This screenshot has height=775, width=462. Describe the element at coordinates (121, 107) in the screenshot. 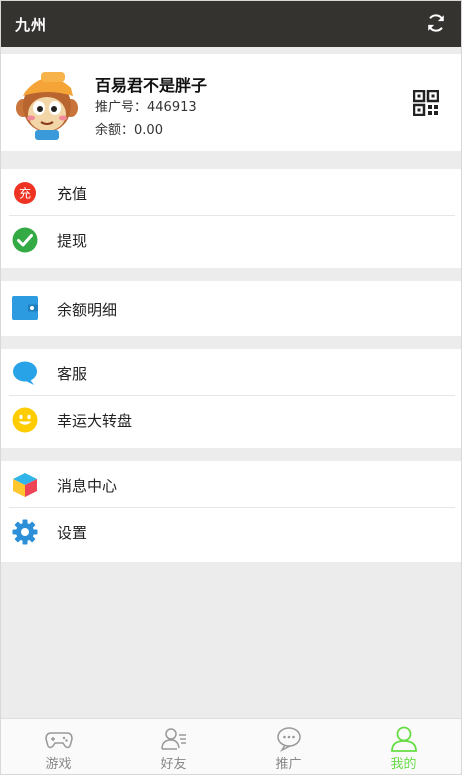

I see `promo-id-label: 推广号：` at that location.